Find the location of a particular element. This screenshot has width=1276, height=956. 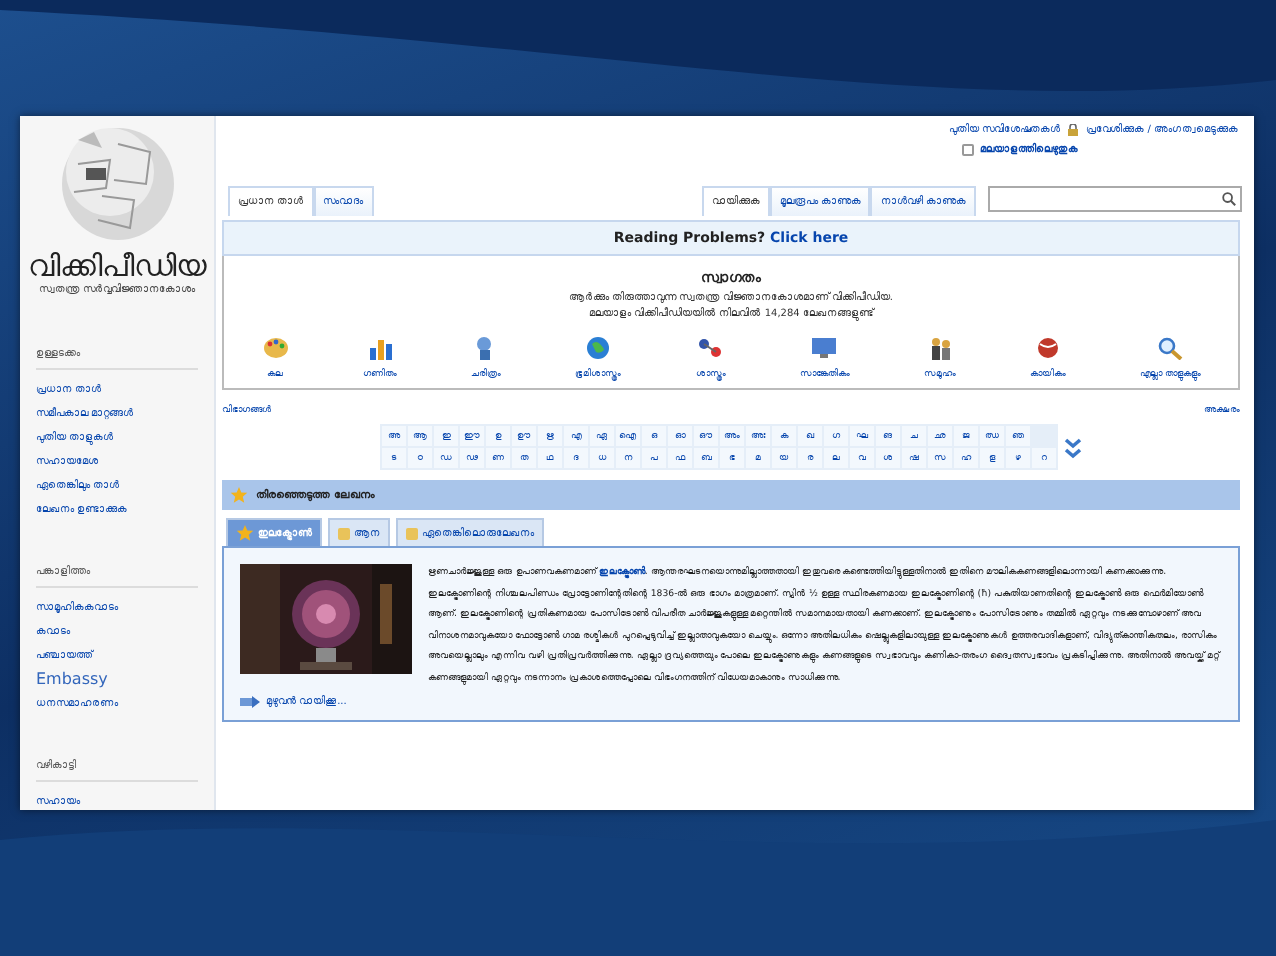

bar-chart-icon is located at coordinates (380, 348).